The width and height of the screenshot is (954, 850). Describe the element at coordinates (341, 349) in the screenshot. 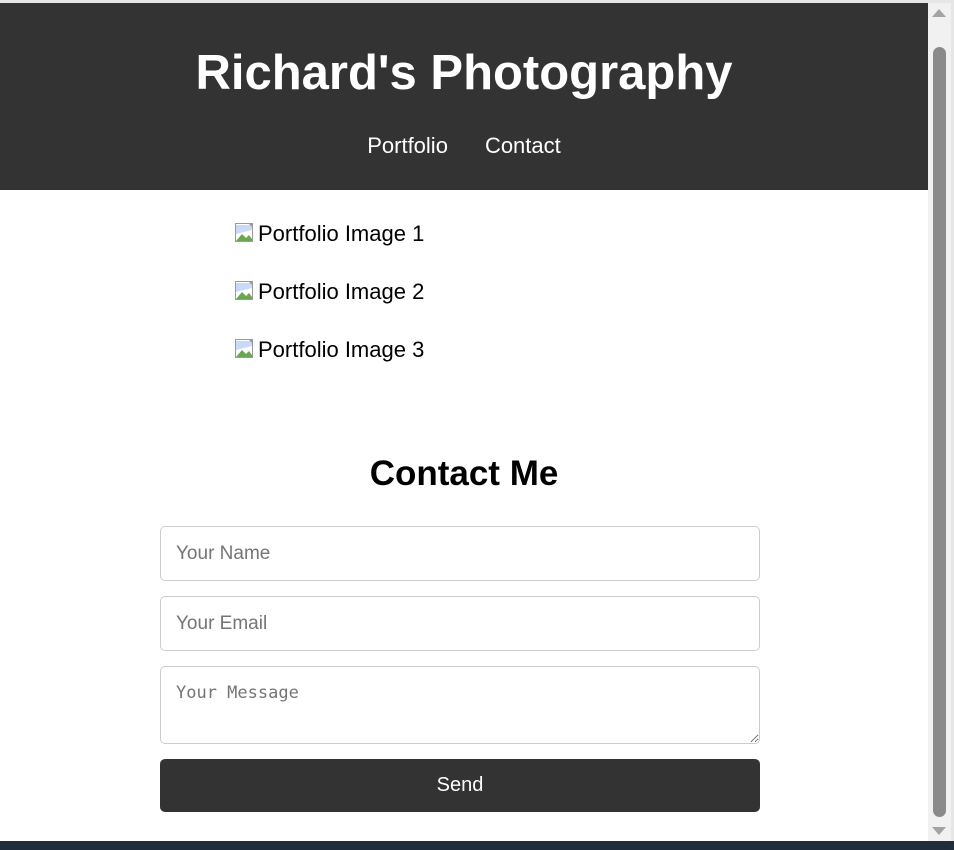

I see `portfolio-image-alt: Portfolio Image 3` at that location.